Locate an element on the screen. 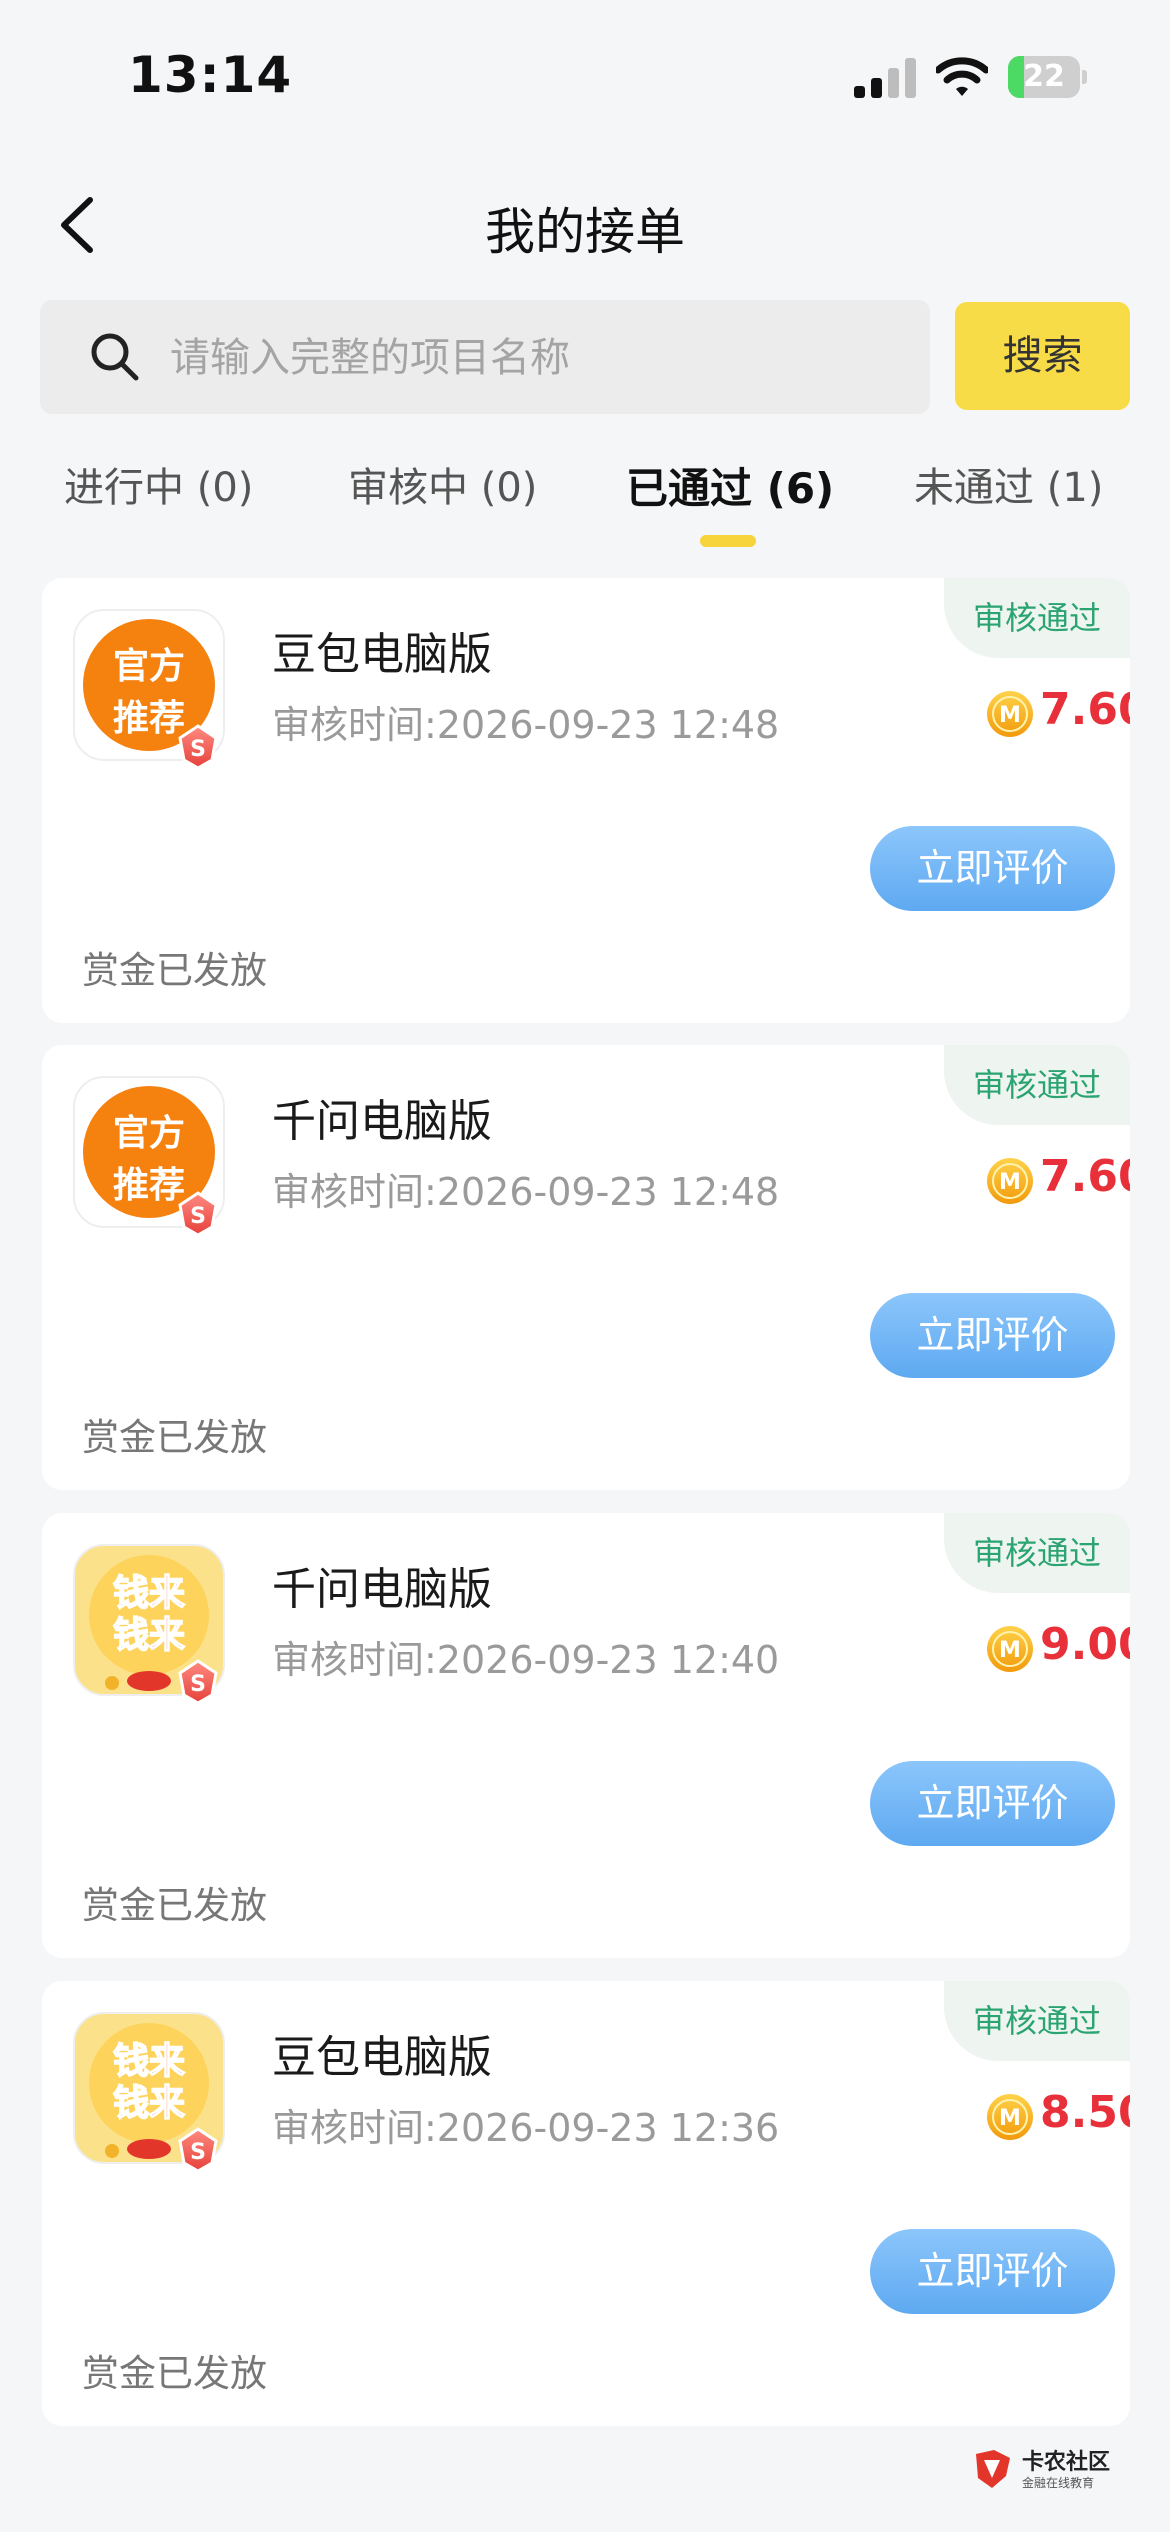 Image resolution: width=1170 pixels, height=2532 pixels. review-time: 审核时间:2026-09-23 12:40 is located at coordinates (526, 1660).